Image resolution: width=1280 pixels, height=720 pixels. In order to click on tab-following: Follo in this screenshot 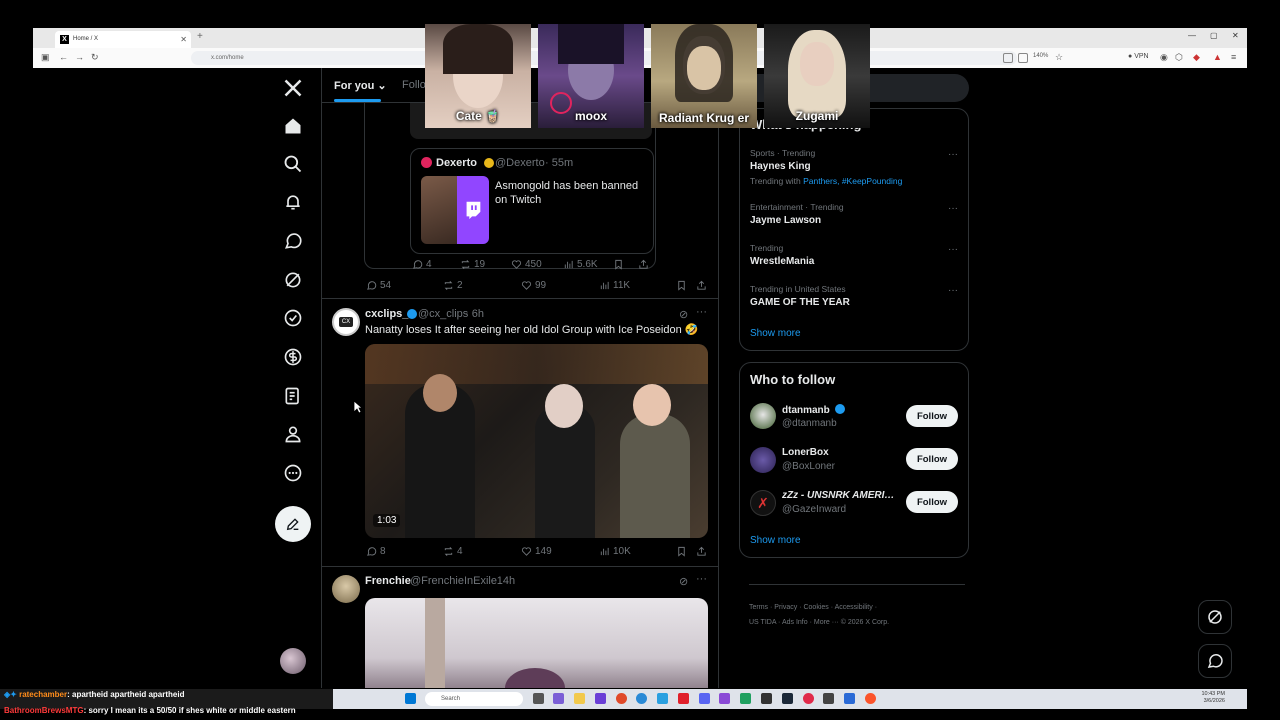, I will do `click(414, 85)`.